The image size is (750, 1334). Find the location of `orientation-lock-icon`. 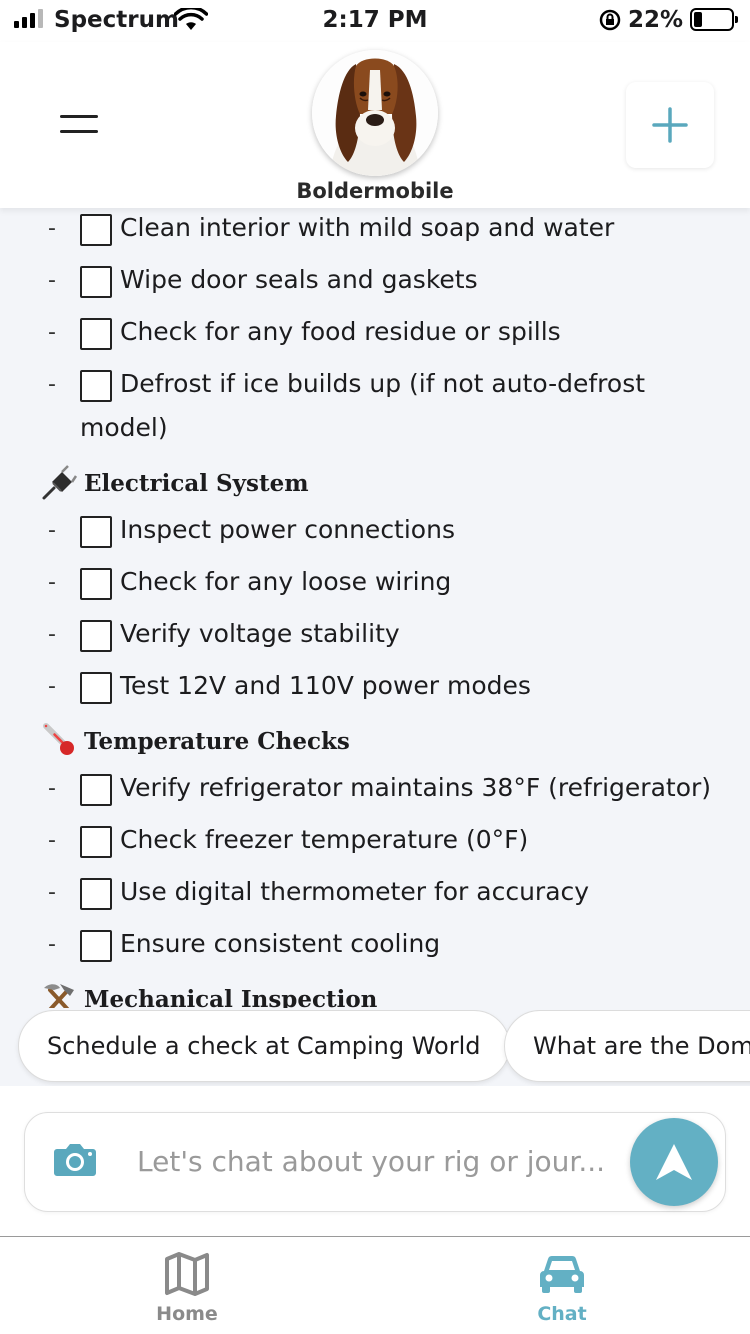

orientation-lock-icon is located at coordinates (610, 20).